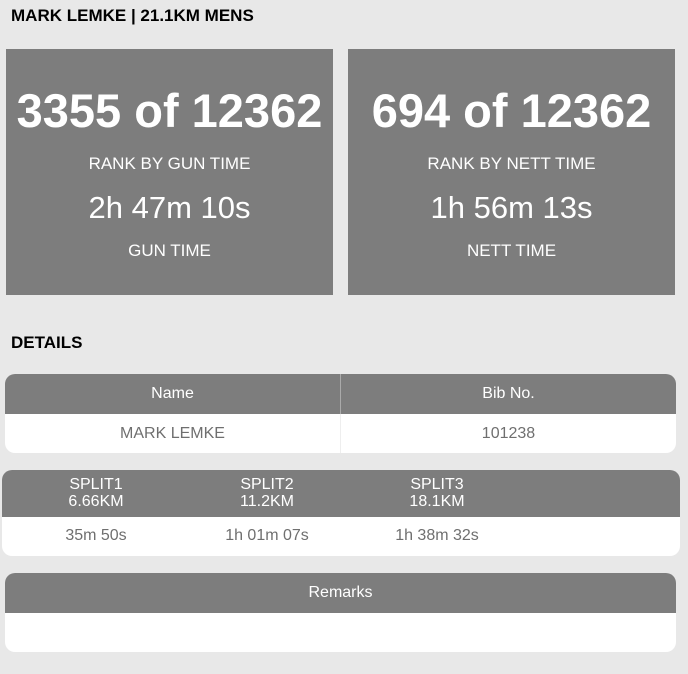 The image size is (688, 674). Describe the element at coordinates (508, 433) in the screenshot. I see `bib-number-cell: 101238` at that location.